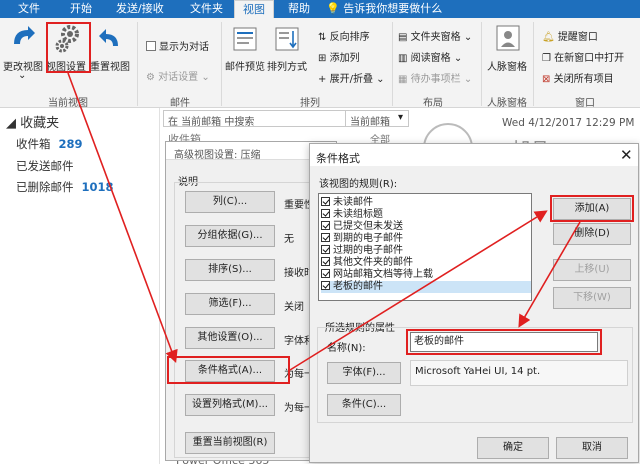  What do you see at coordinates (289, 239) in the screenshot?
I see `group-by-value: 无` at bounding box center [289, 239].